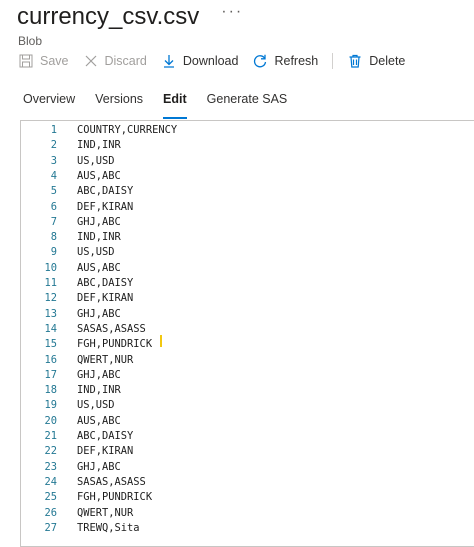 This screenshot has height=547, width=474. I want to click on editor-line: 21 ABC,DAISY, so click(77, 436).